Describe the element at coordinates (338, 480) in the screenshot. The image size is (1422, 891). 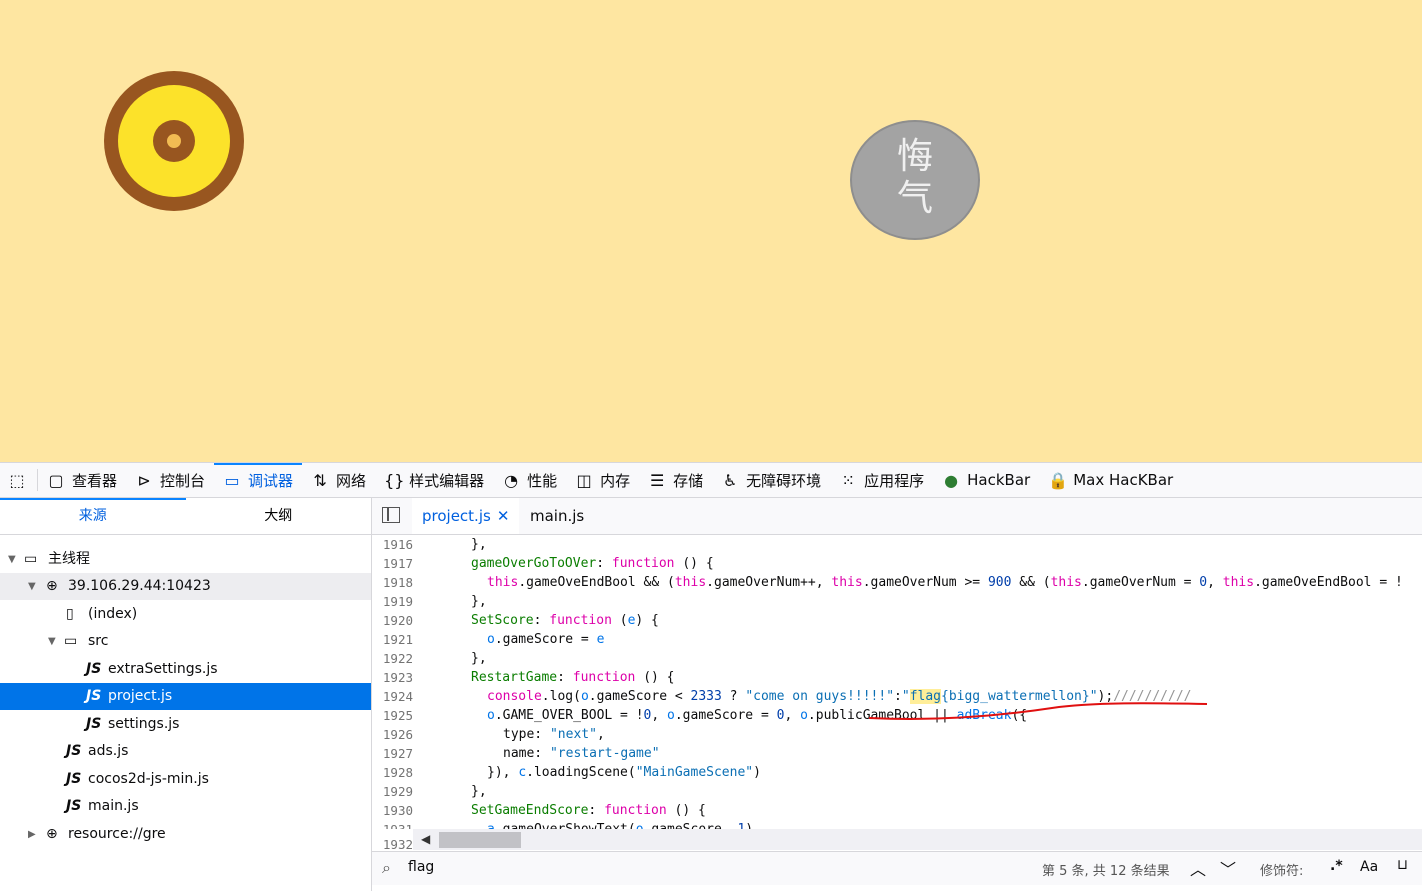
I see `tab-network: ⇅ 网络` at that location.